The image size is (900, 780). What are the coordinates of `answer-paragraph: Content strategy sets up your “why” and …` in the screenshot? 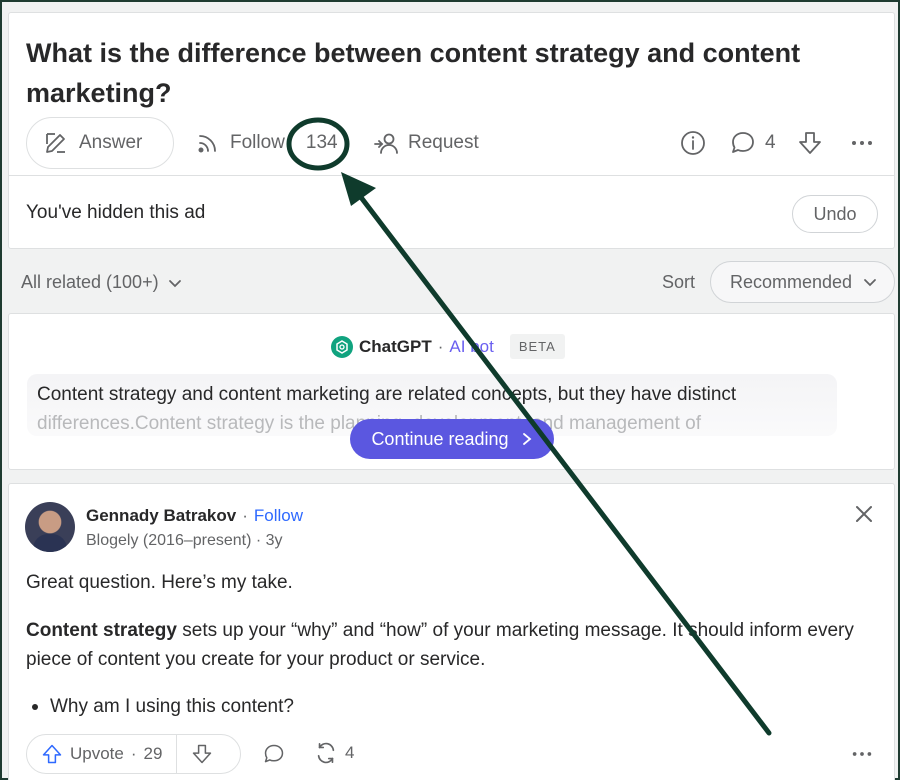 It's located at (441, 645).